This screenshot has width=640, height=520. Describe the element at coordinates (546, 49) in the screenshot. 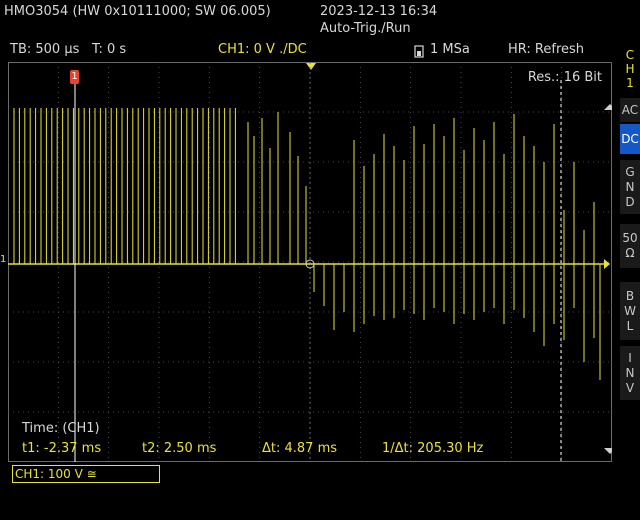

I see `refresh-mode-readout: HR: Refresh` at that location.